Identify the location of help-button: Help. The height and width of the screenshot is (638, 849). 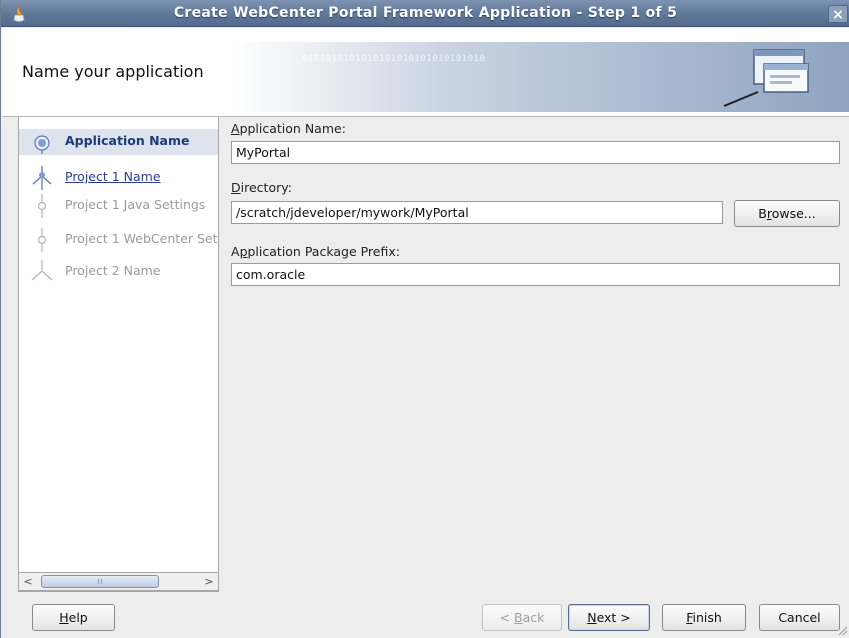
(73, 617).